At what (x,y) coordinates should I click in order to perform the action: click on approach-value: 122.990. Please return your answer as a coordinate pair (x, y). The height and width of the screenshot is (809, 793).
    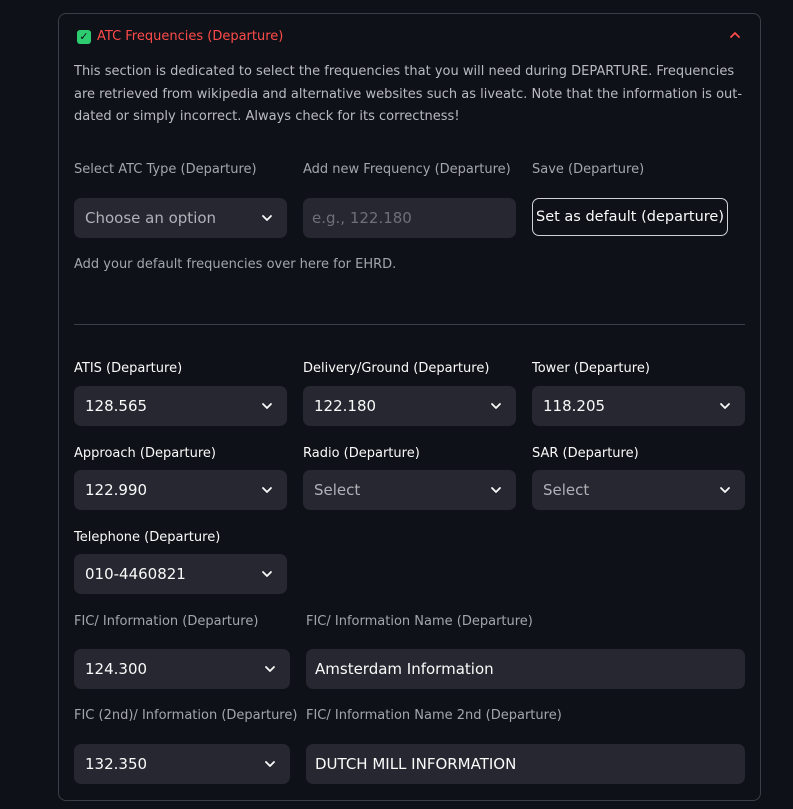
    Looking at the image, I should click on (116, 490).